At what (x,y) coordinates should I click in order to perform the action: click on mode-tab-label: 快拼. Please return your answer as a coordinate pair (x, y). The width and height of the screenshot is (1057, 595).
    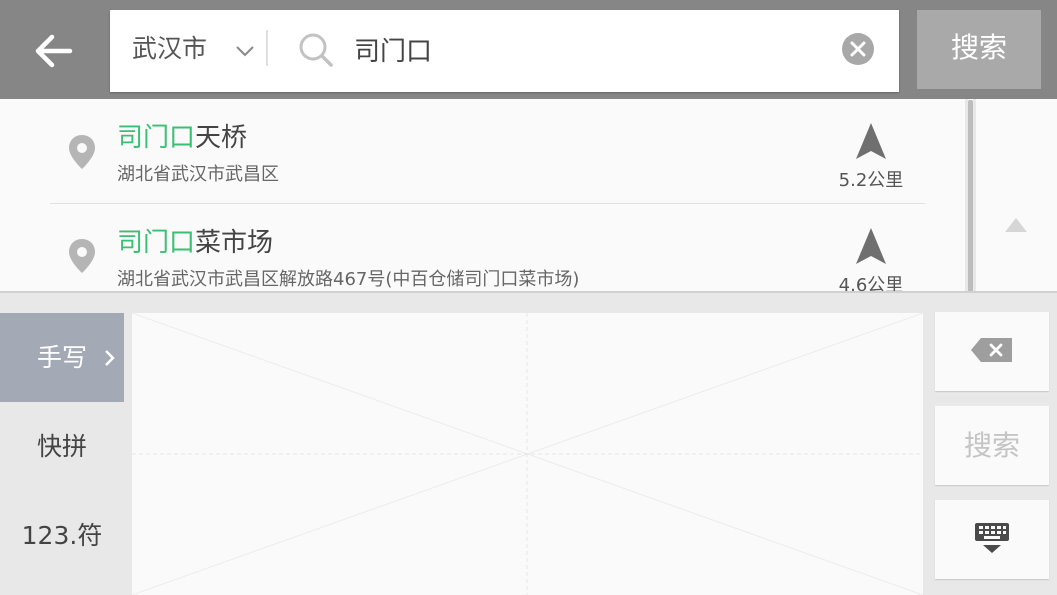
    Looking at the image, I should click on (61, 446).